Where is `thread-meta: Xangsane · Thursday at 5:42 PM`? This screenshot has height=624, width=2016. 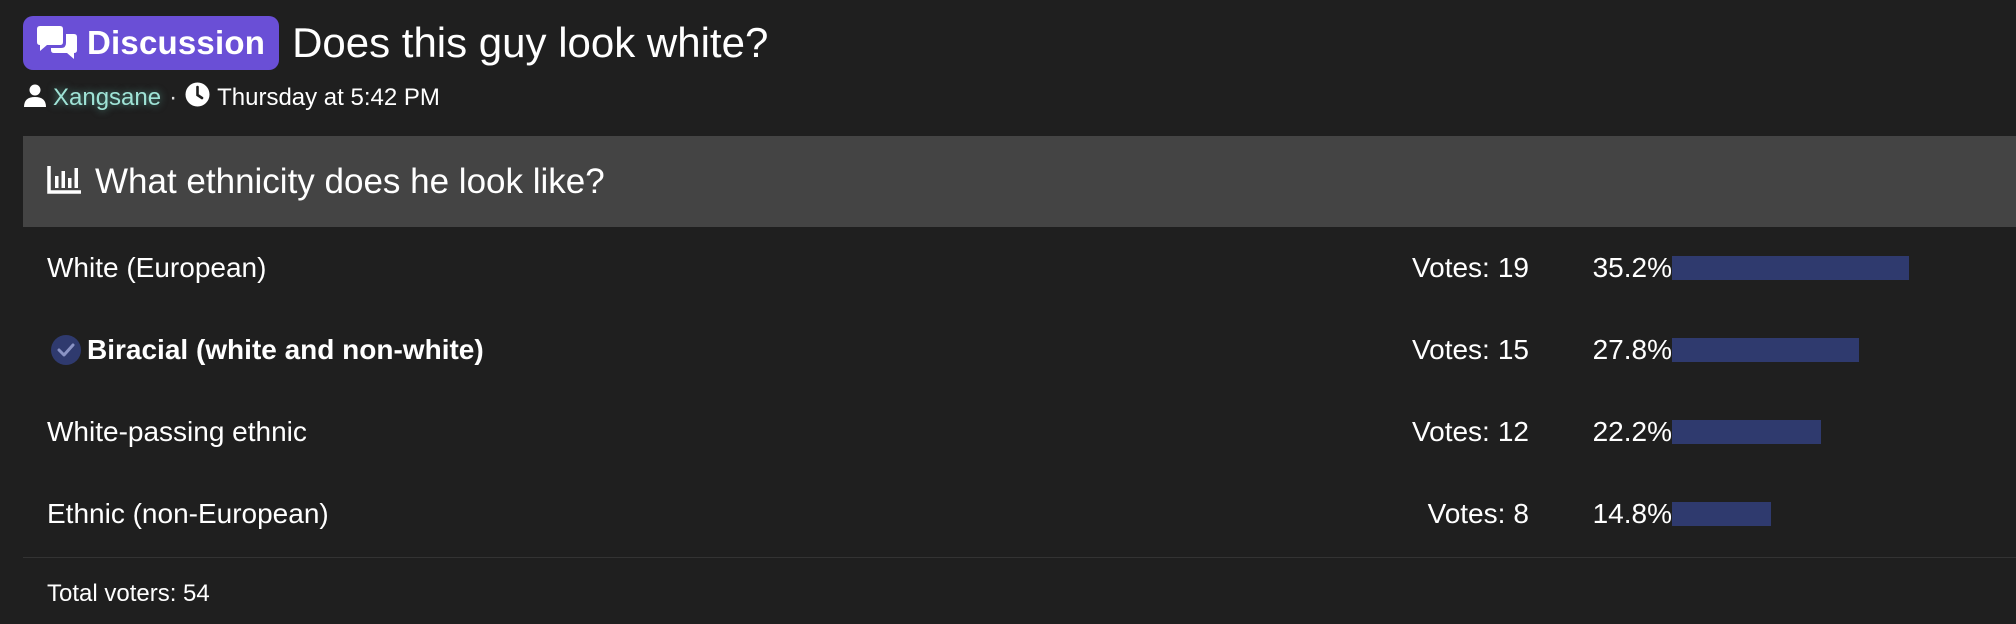
thread-meta: Xangsane · Thursday at 5:42 PM is located at coordinates (231, 98).